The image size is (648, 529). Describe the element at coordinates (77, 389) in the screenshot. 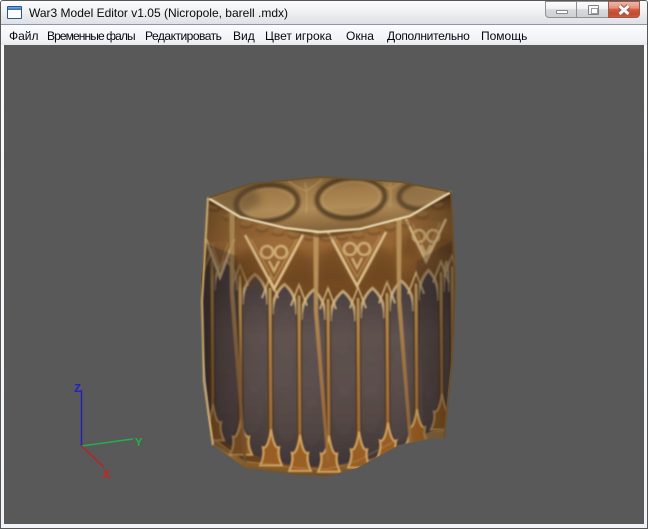

I see `svg-text: Z` at that location.